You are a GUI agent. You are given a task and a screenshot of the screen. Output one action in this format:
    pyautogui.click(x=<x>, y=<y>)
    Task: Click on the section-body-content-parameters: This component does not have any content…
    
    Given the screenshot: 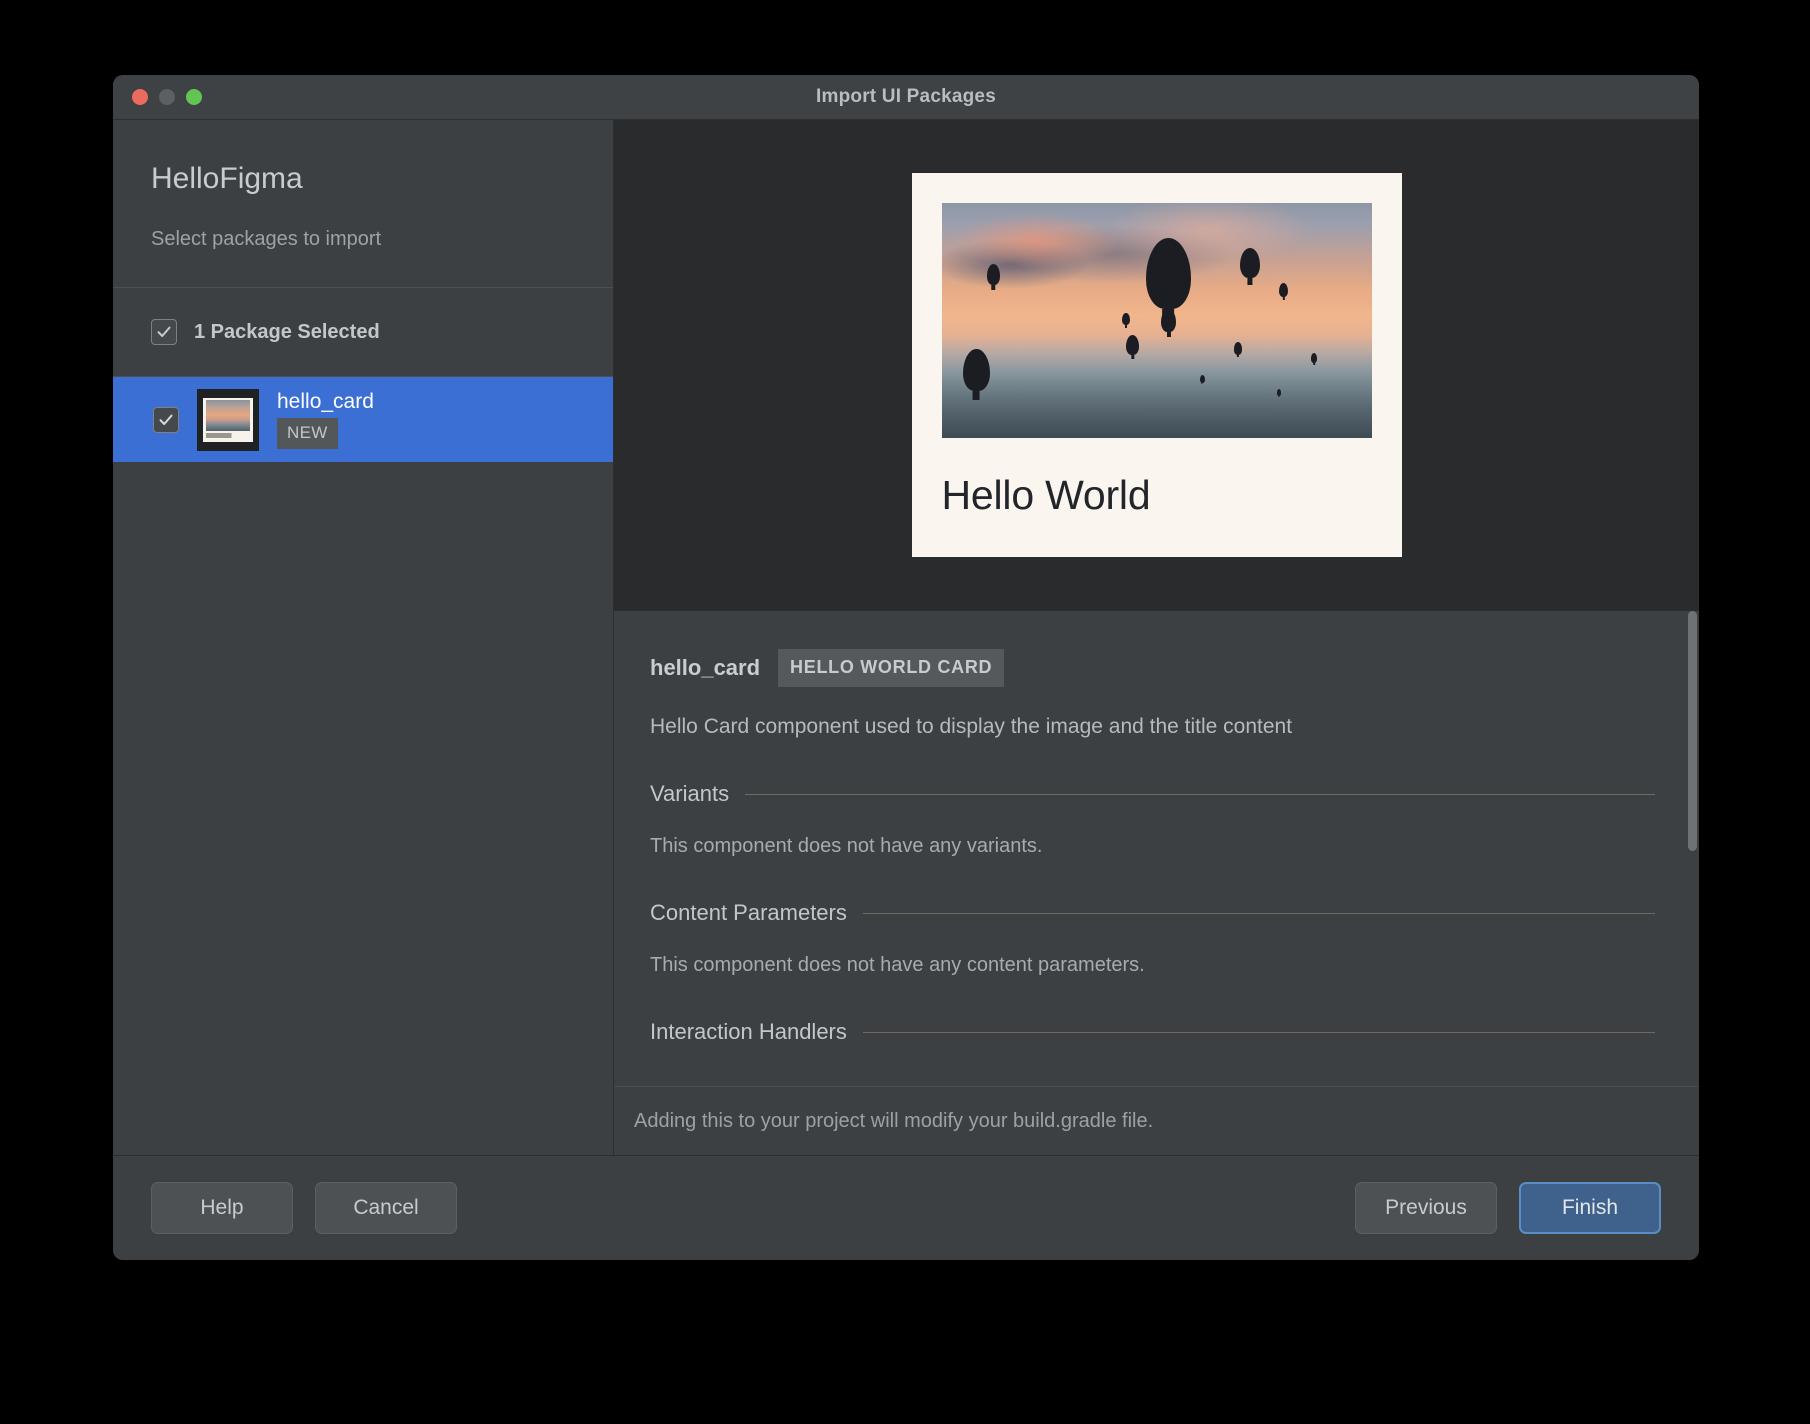 What is the action you would take?
    pyautogui.click(x=897, y=965)
    